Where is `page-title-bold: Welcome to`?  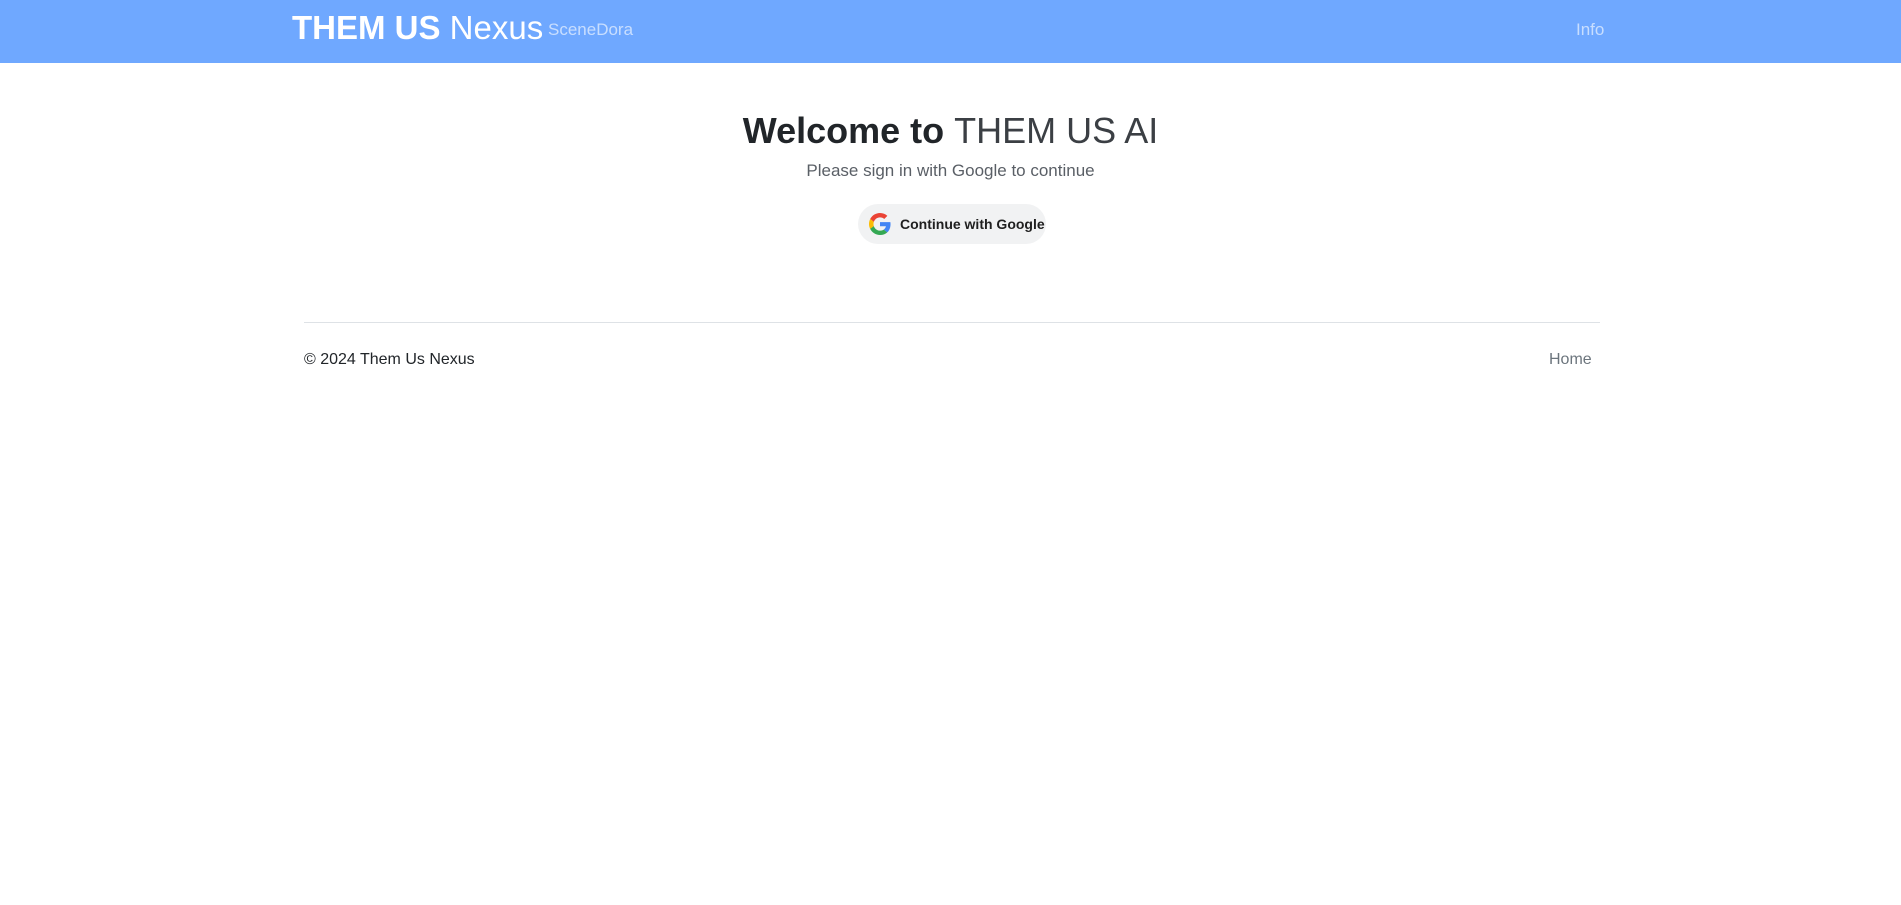
page-title-bold: Welcome to is located at coordinates (843, 130).